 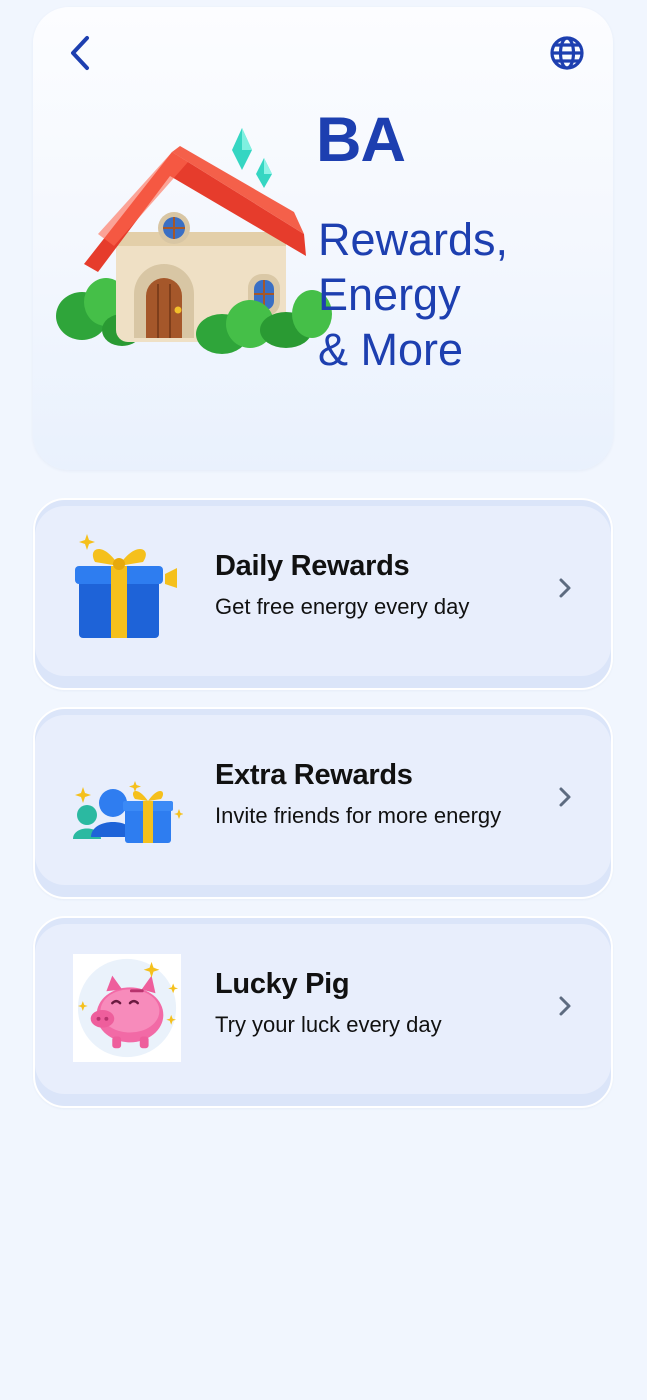 I want to click on lucky-pig-card: Lucky Pig Try your luck every day, so click(x=323, y=1012).